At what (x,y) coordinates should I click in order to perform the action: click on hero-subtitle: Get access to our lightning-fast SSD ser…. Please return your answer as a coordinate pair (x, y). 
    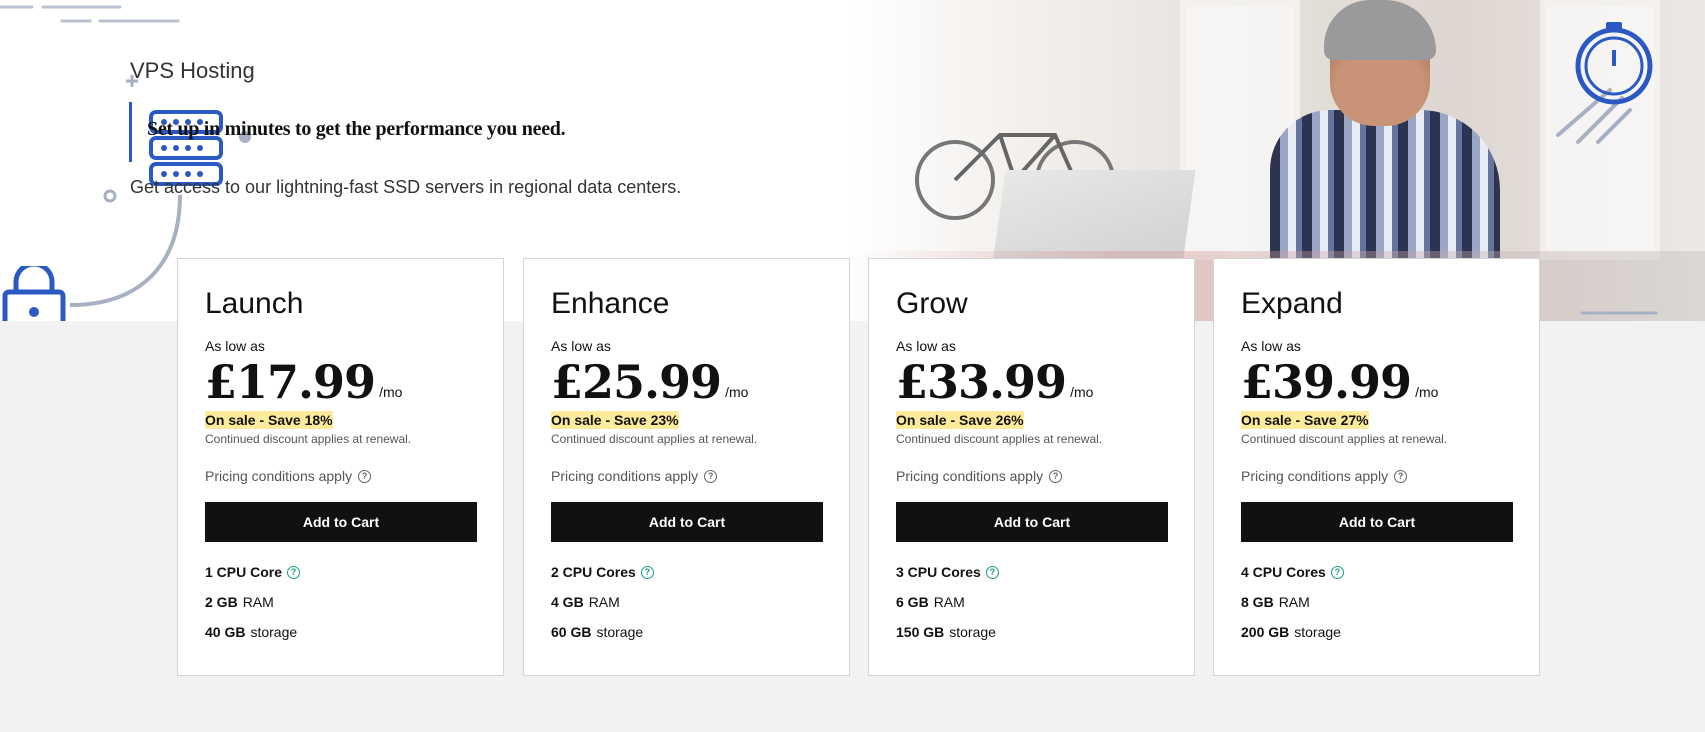
    Looking at the image, I should click on (406, 187).